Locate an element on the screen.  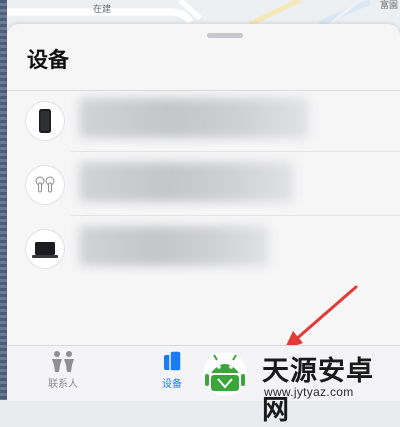
macbook-icon is located at coordinates (45, 249).